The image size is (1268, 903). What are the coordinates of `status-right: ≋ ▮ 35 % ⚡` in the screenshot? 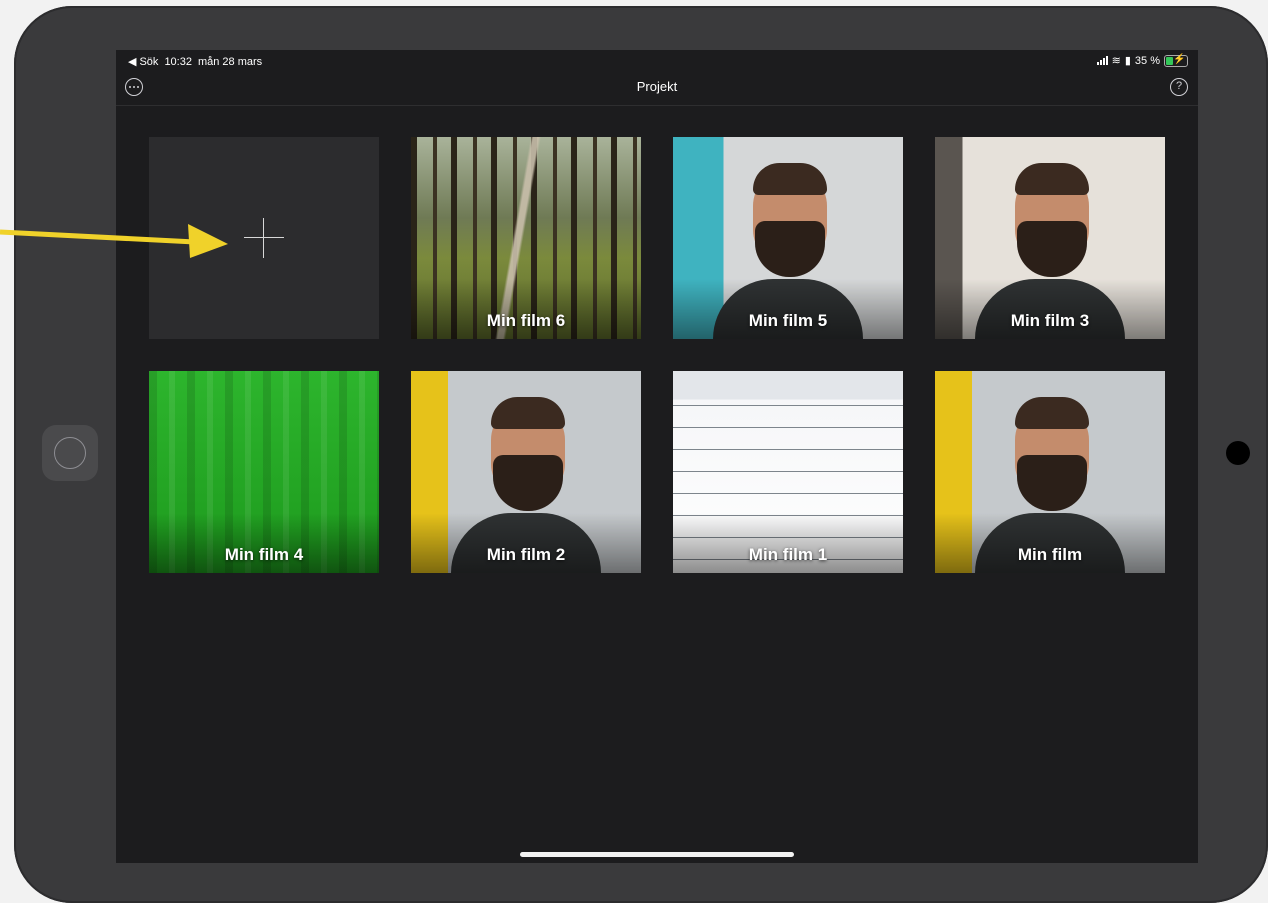 It's located at (1142, 60).